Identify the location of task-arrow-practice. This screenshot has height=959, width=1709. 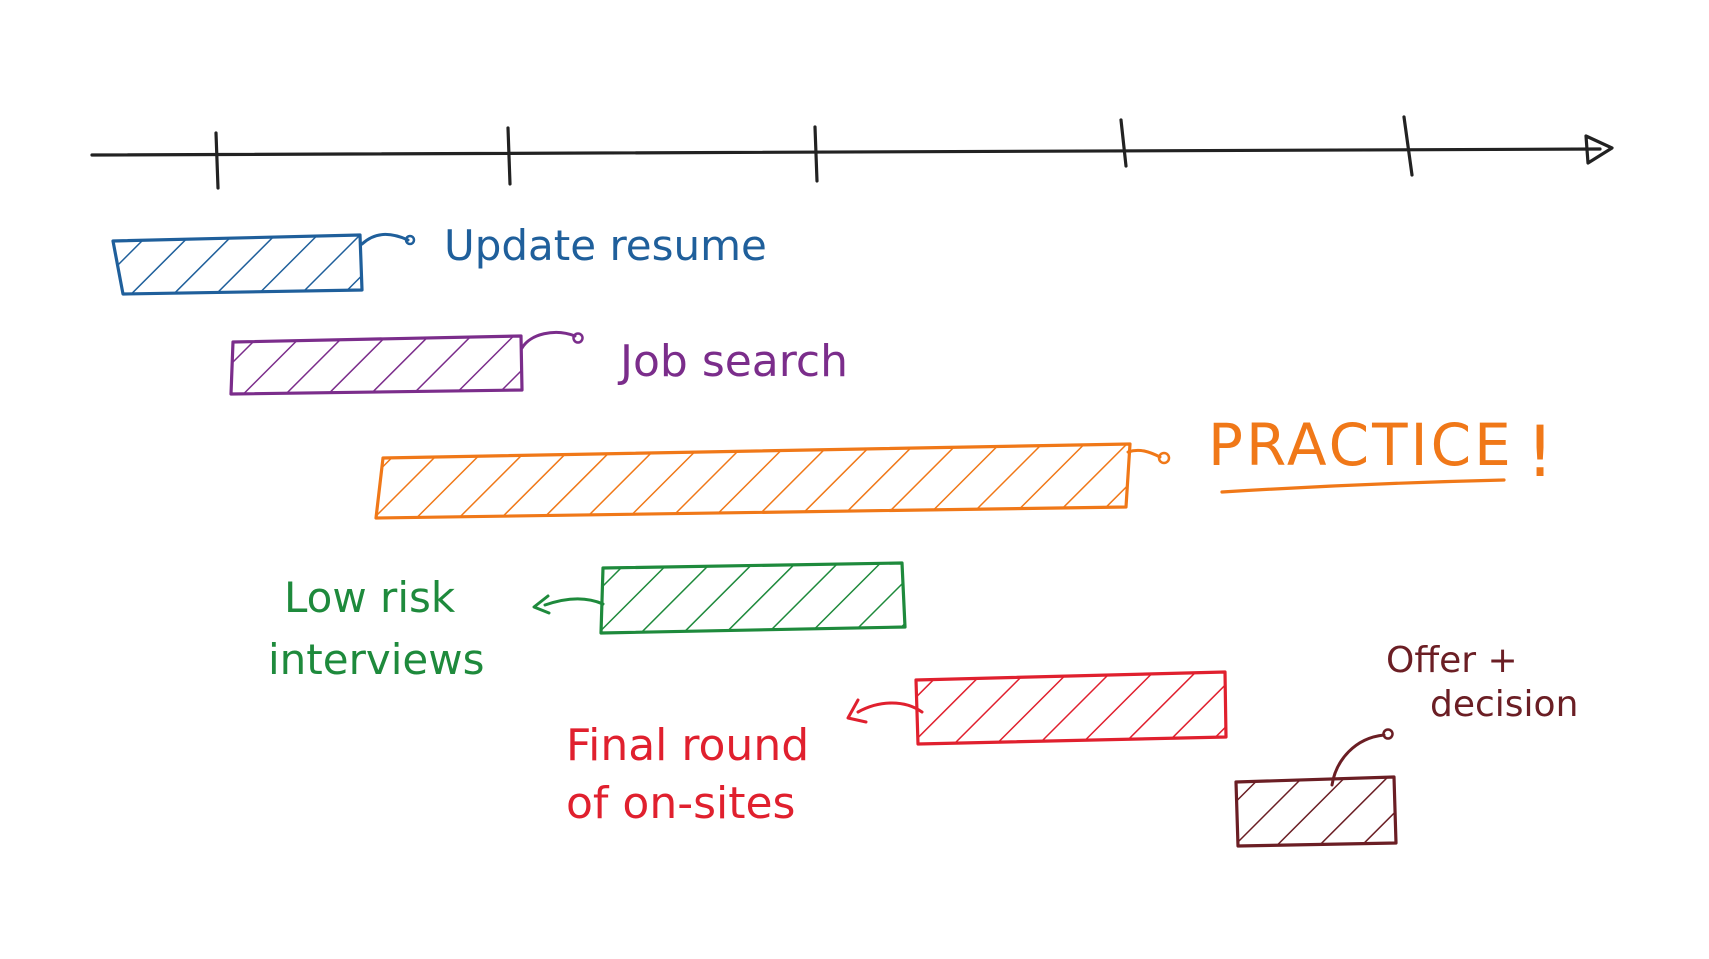
(1144, 453).